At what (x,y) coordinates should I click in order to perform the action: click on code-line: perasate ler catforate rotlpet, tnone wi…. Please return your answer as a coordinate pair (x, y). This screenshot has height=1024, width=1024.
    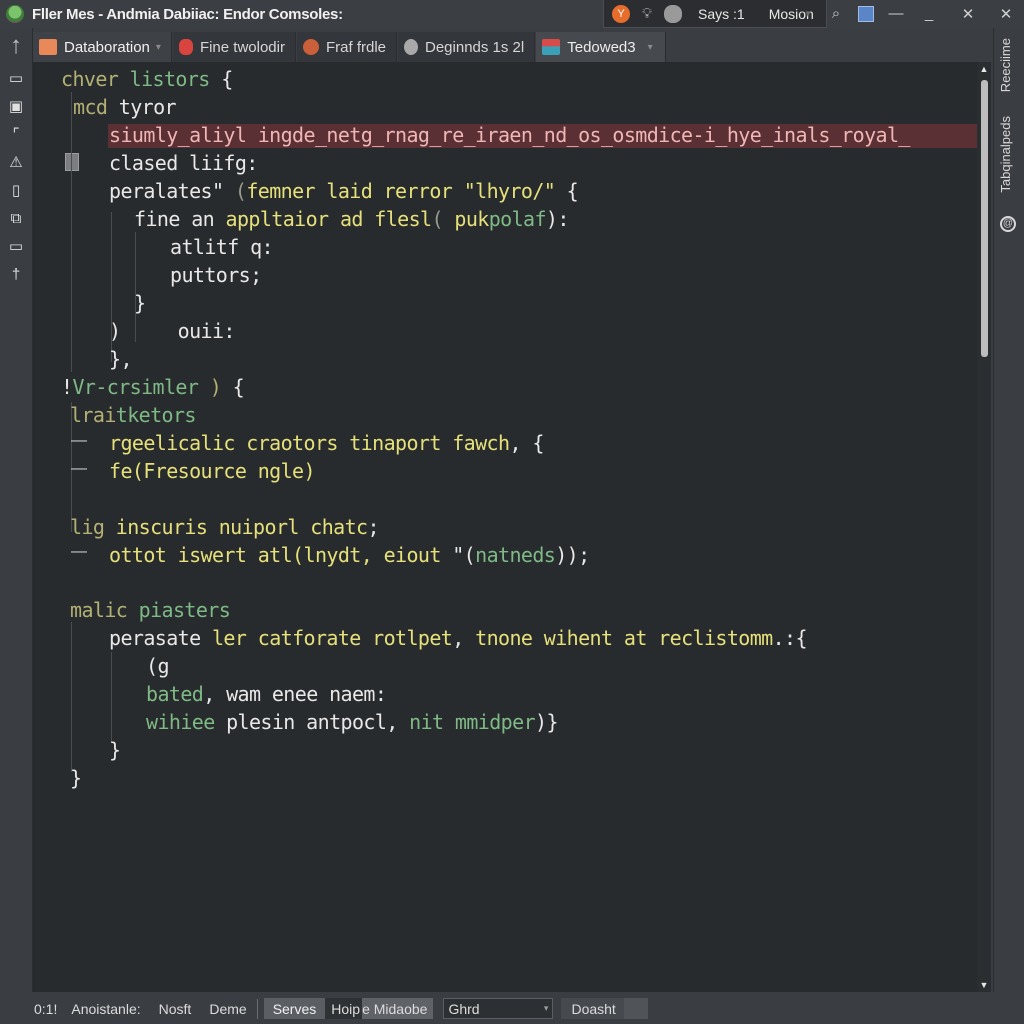
    Looking at the image, I should click on (458, 638).